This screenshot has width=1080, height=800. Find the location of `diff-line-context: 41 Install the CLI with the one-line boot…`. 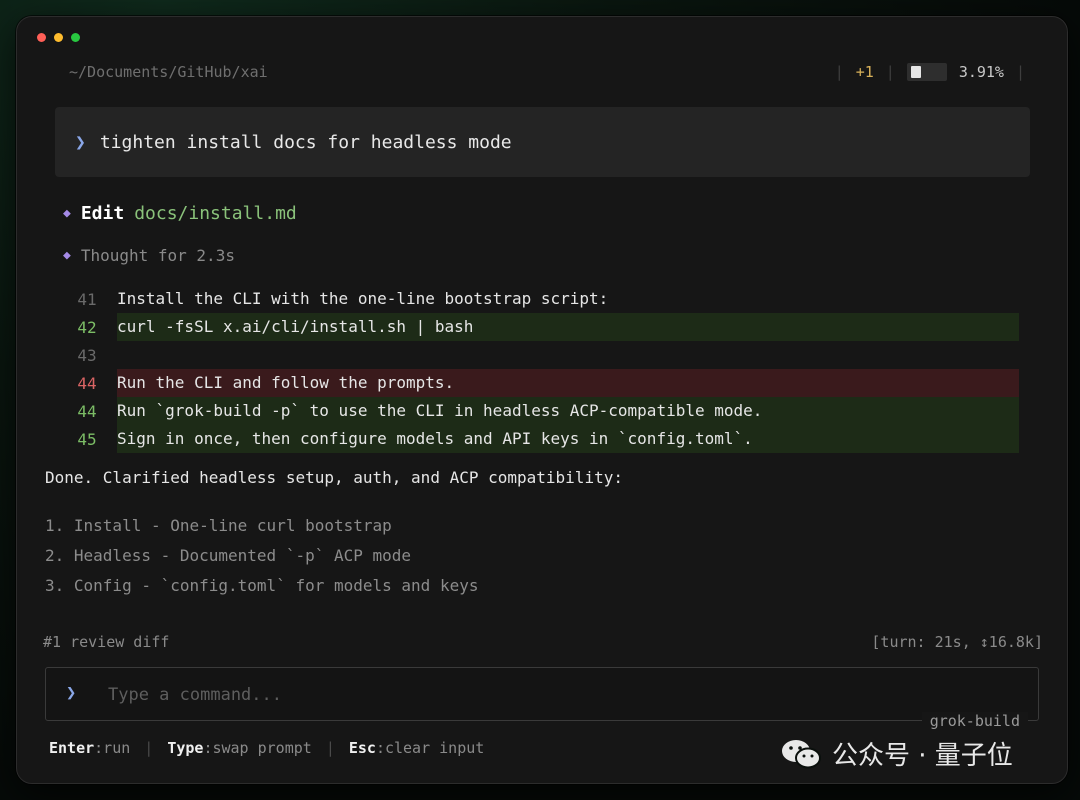

diff-line-context: 41 Install the CLI with the one-line boot… is located at coordinates (538, 299).